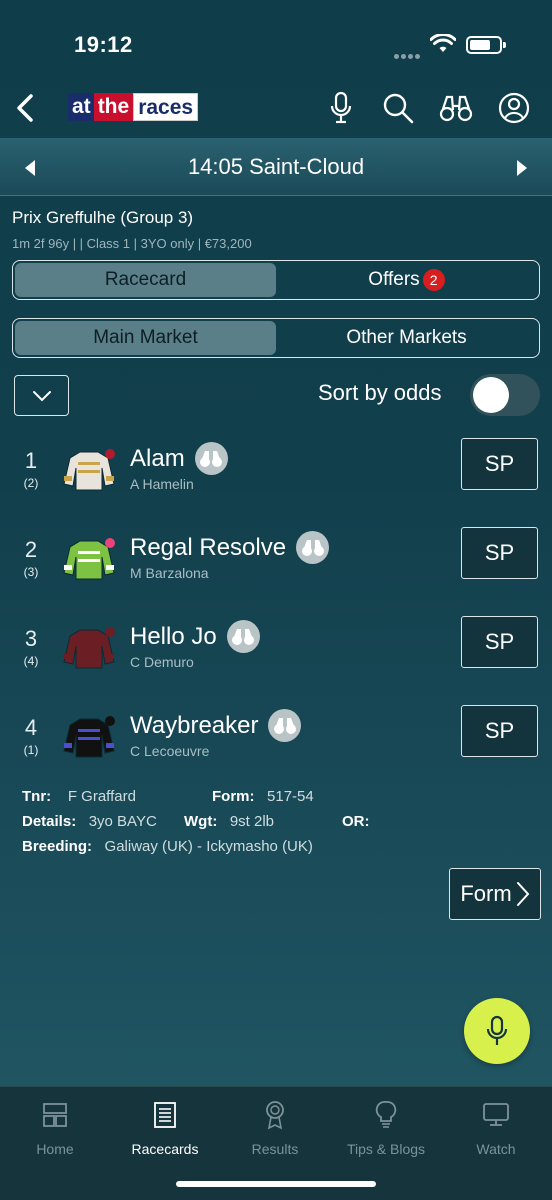 The image size is (552, 1200). Describe the element at coordinates (165, 1115) in the screenshot. I see `racecard-icon` at that location.